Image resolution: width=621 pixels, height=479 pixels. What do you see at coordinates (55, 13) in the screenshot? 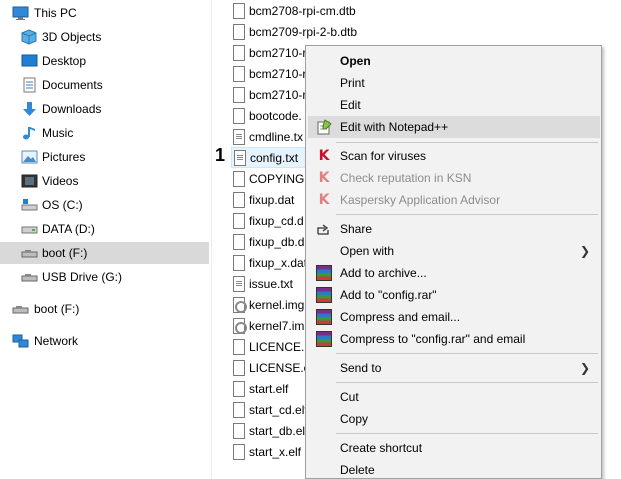
I see `nav-label: This PC` at bounding box center [55, 13].